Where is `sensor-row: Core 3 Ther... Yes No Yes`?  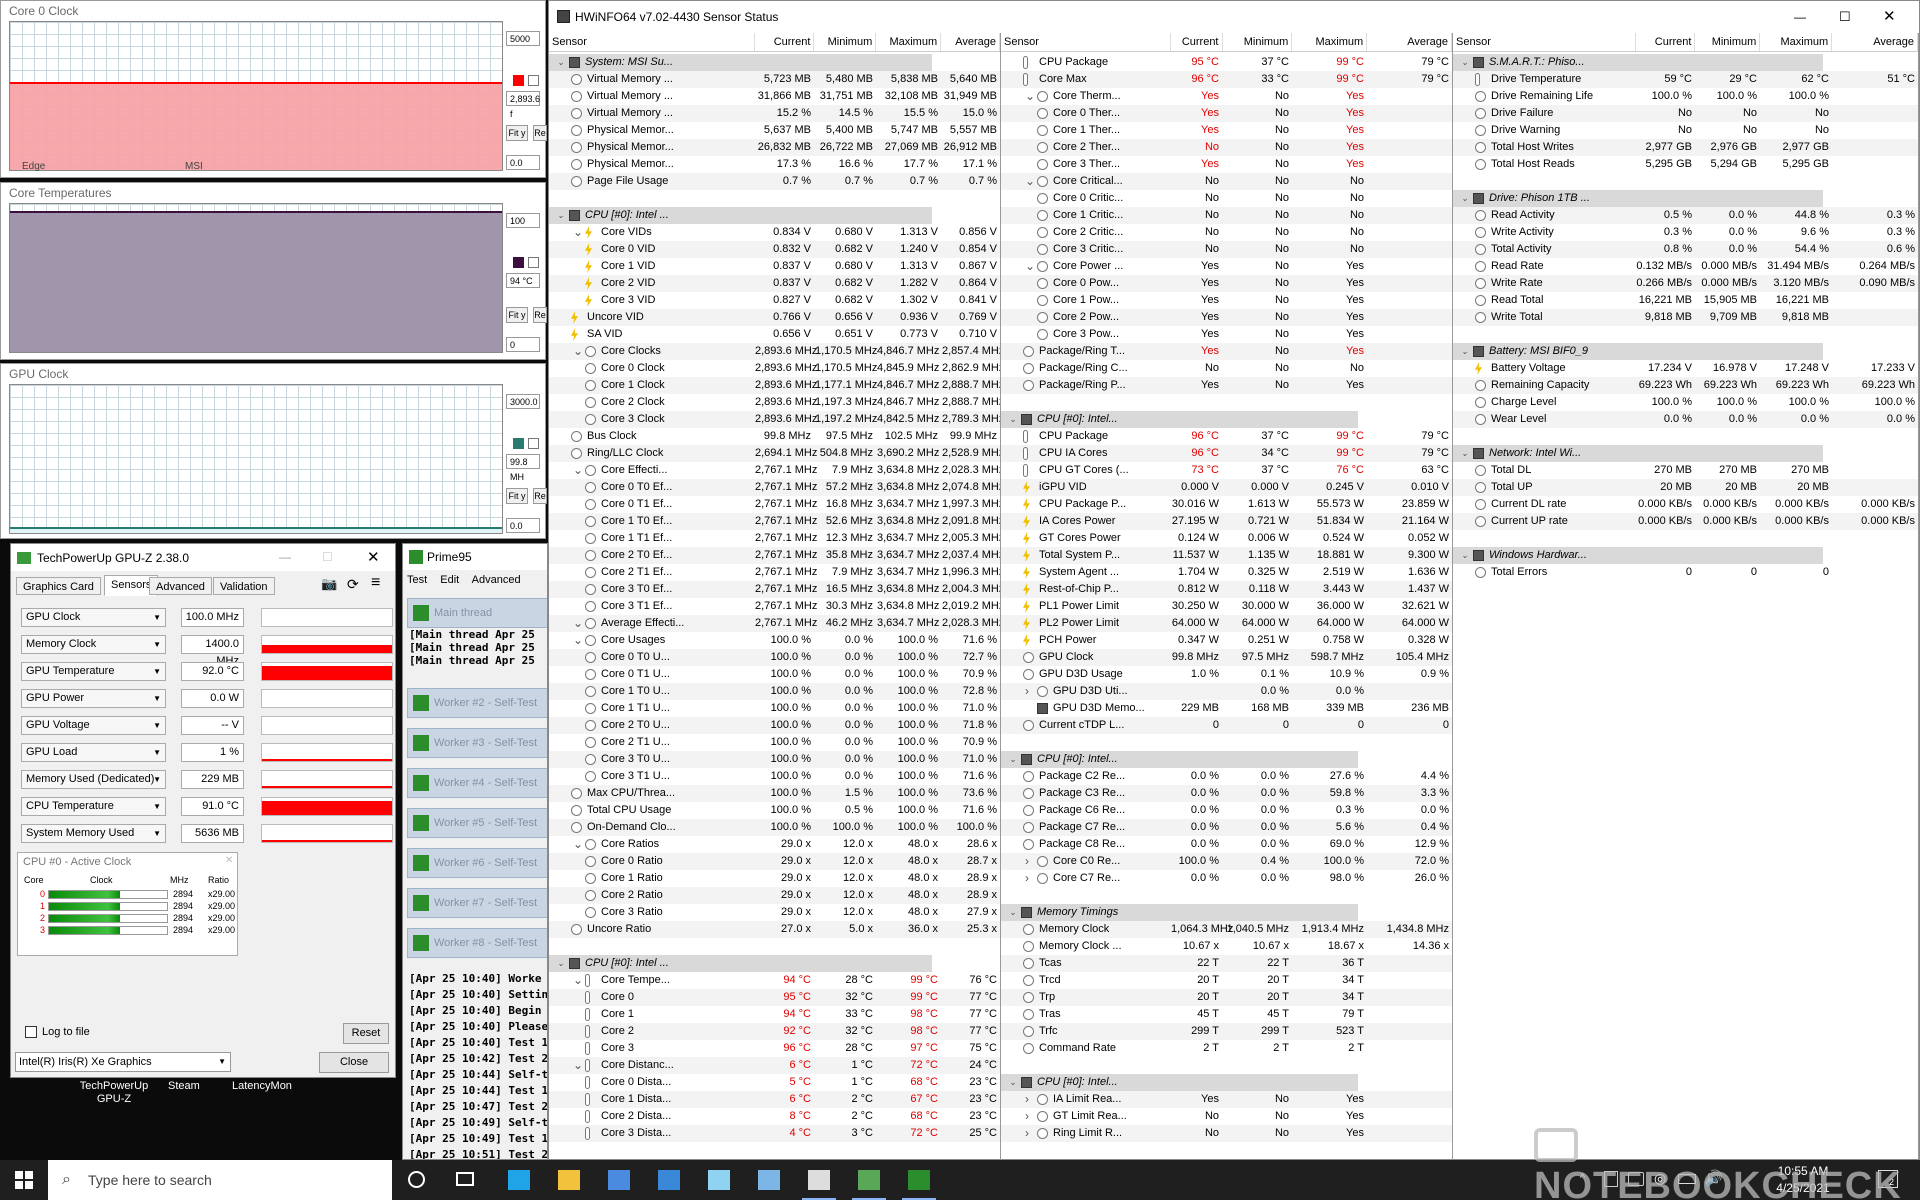 sensor-row: Core 3 Ther... Yes No Yes is located at coordinates (1226, 164).